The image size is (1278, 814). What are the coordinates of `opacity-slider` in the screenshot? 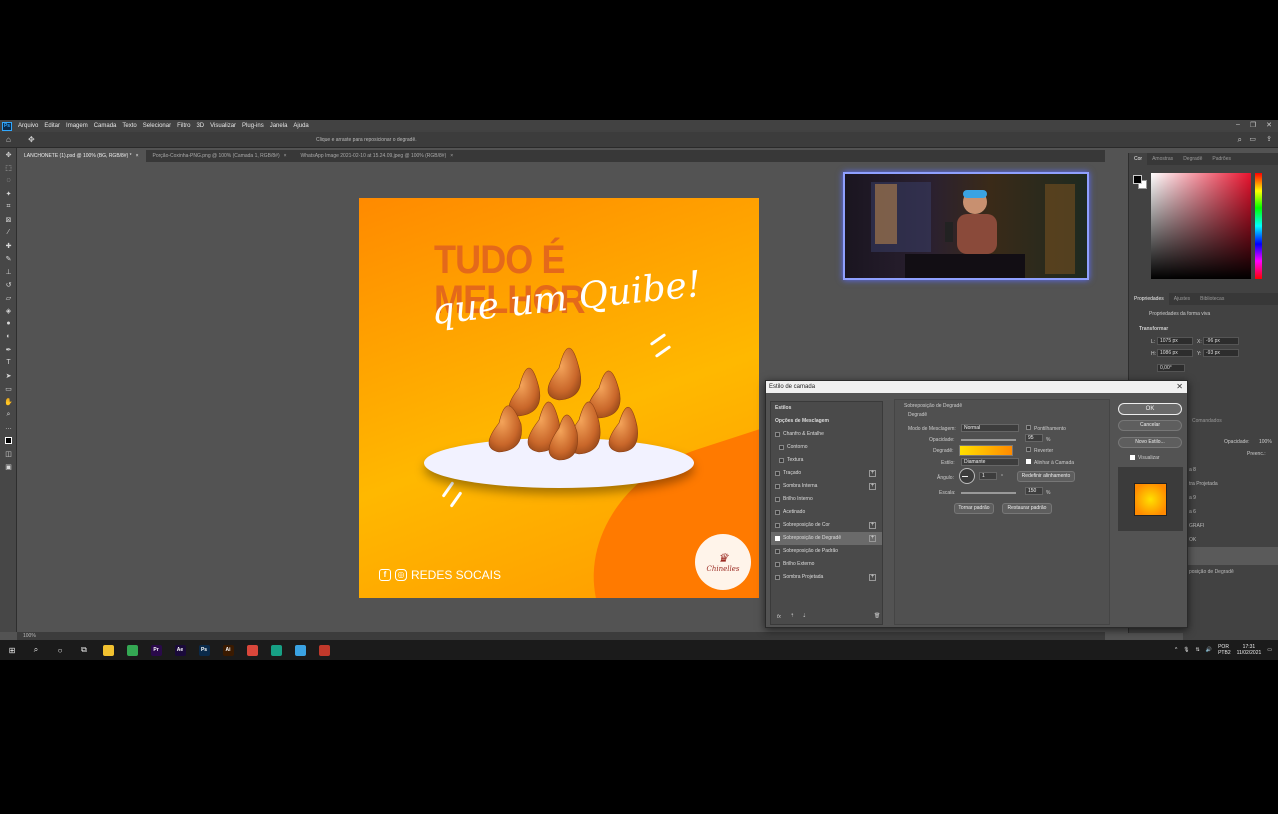 It's located at (988, 440).